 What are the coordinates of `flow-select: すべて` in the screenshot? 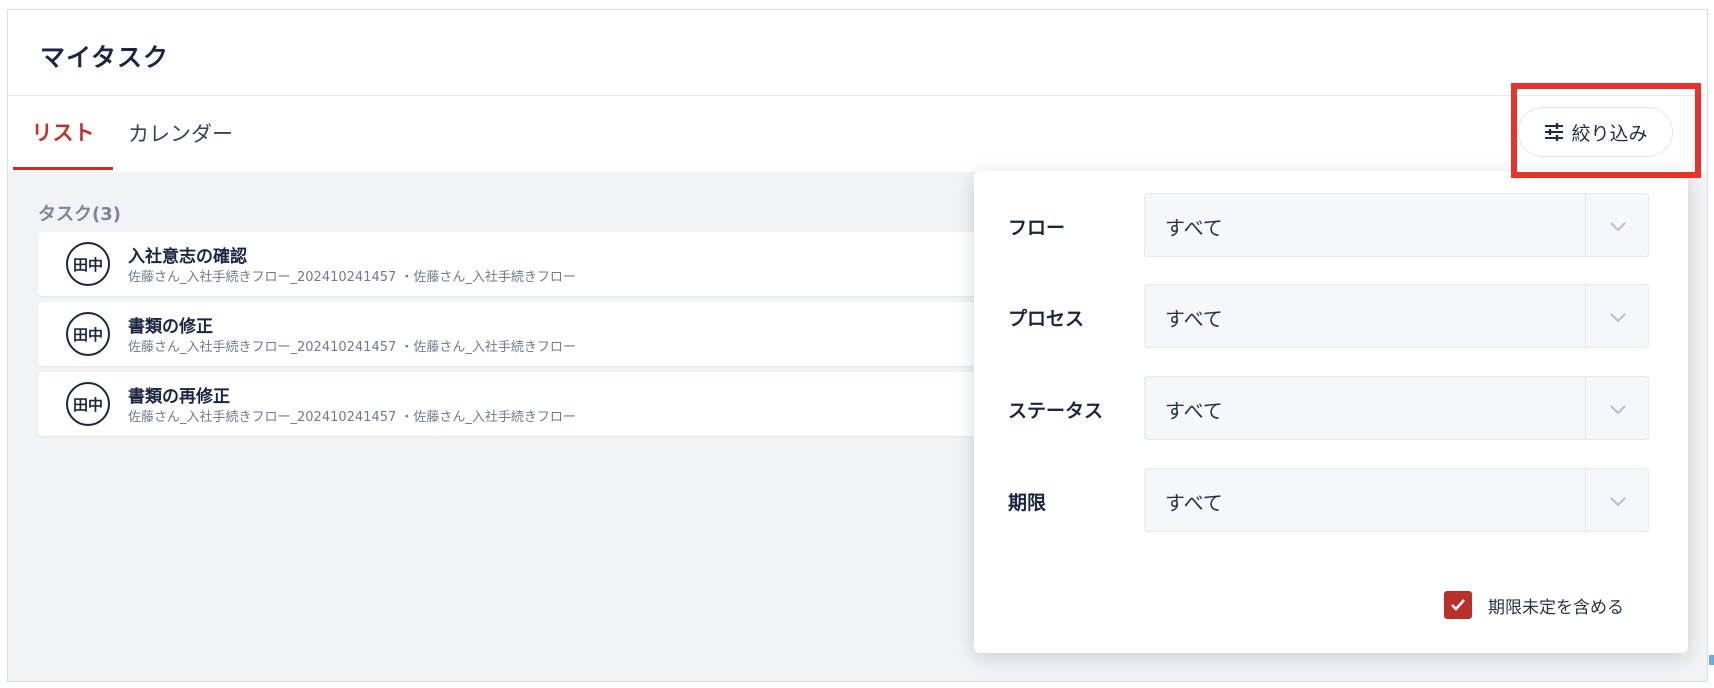 It's located at (1396, 225).